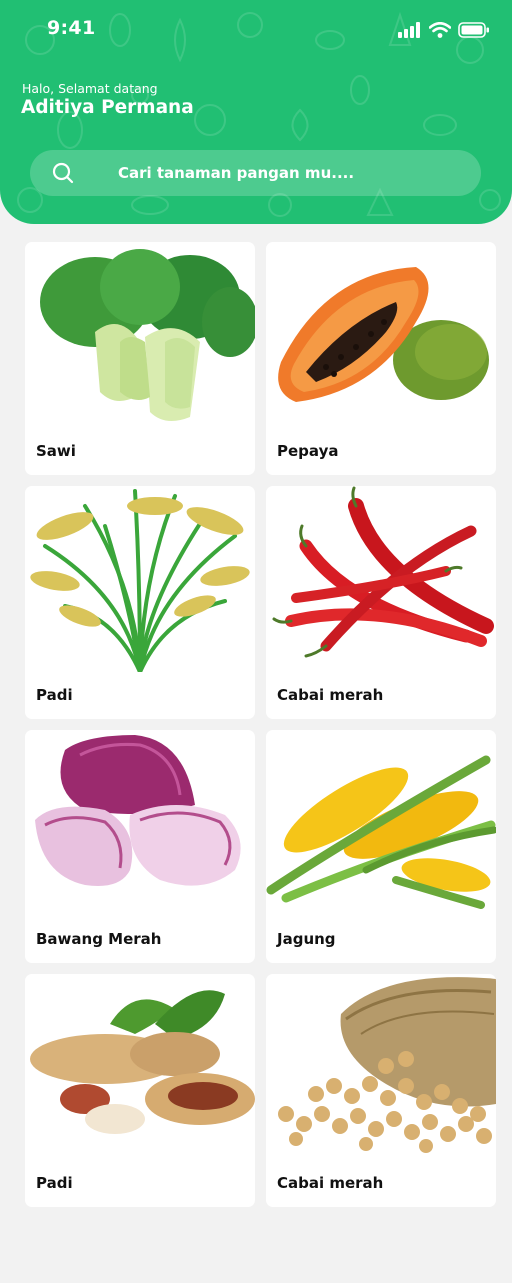  Describe the element at coordinates (142, 1062) in the screenshot. I see `peanut-image` at that location.